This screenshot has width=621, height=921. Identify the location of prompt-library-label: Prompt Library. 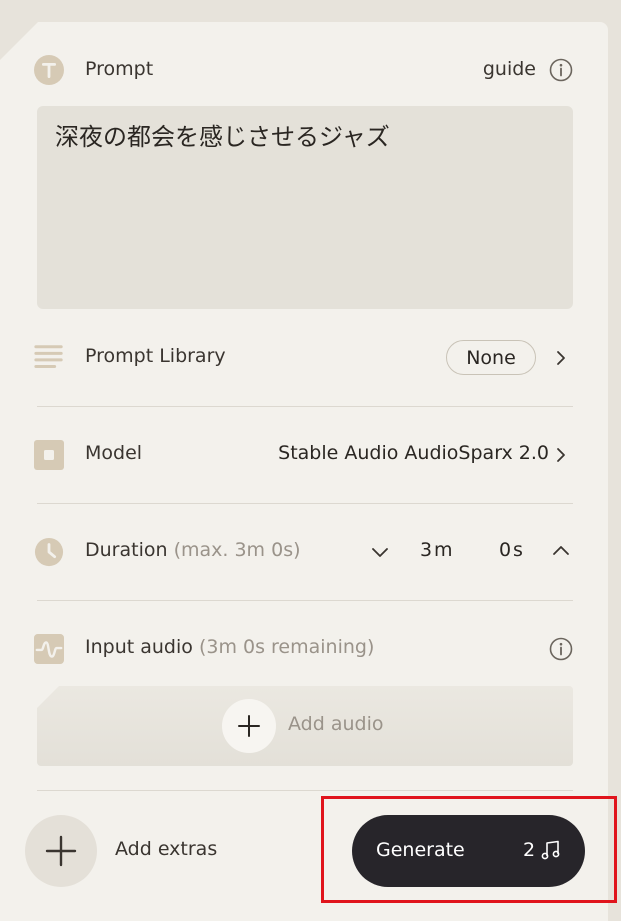
(155, 356).